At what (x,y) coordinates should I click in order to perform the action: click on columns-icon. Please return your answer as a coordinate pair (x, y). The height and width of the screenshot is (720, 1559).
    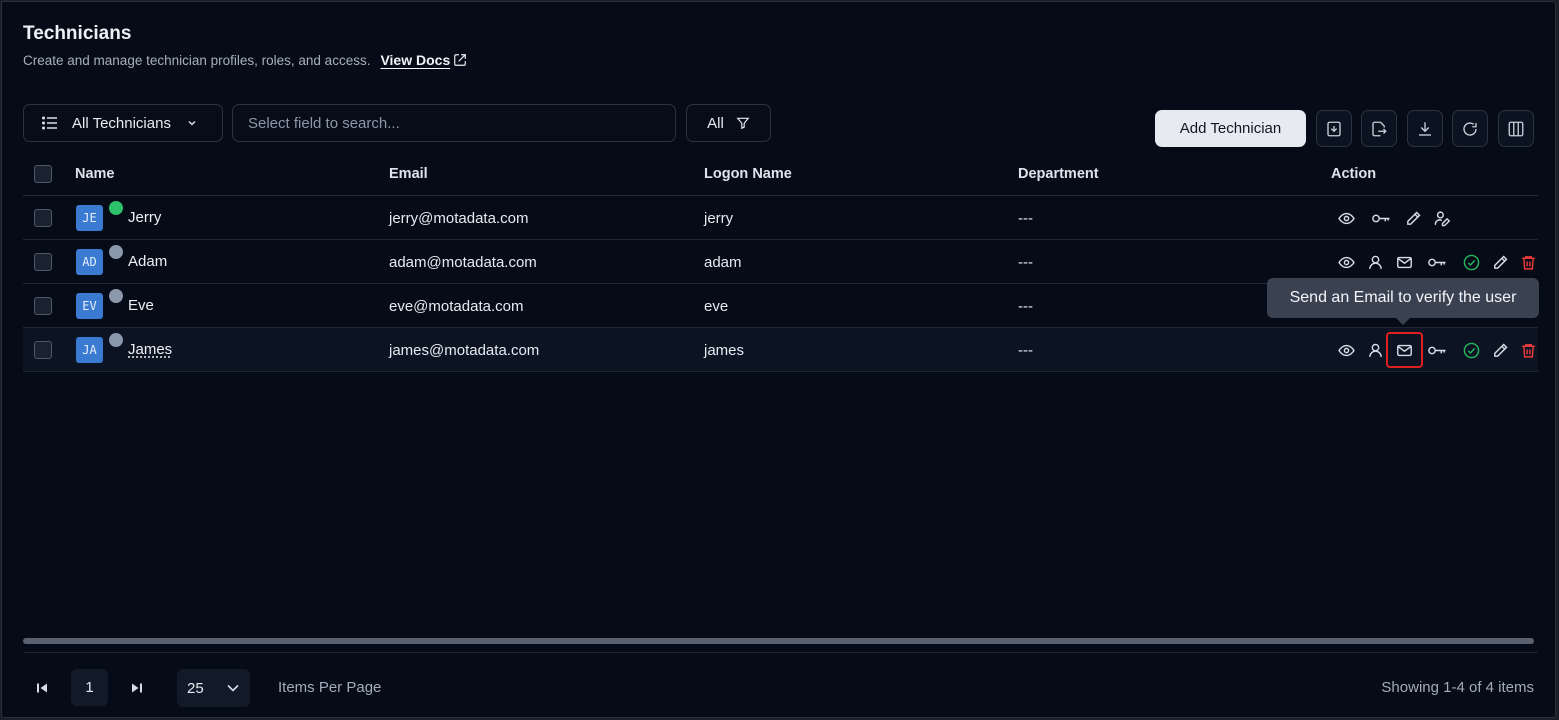
    Looking at the image, I should click on (1516, 128).